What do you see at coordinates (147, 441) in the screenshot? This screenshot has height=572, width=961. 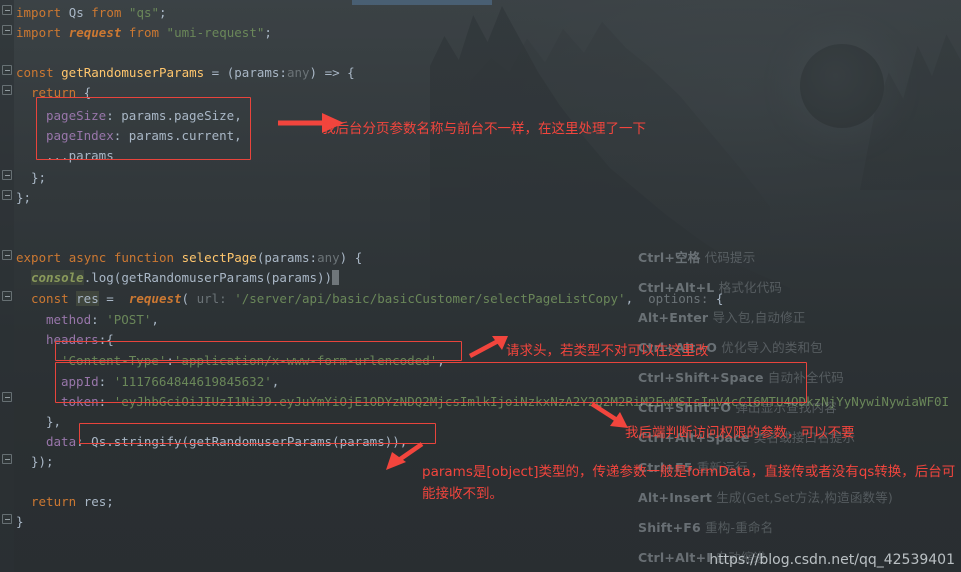 I see `code-token: stringify` at bounding box center [147, 441].